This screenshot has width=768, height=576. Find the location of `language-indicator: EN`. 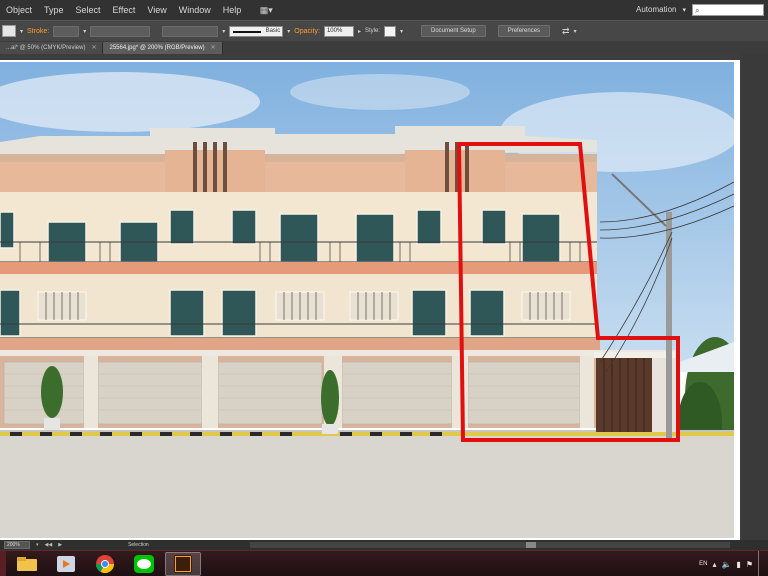

language-indicator: EN is located at coordinates (703, 564).